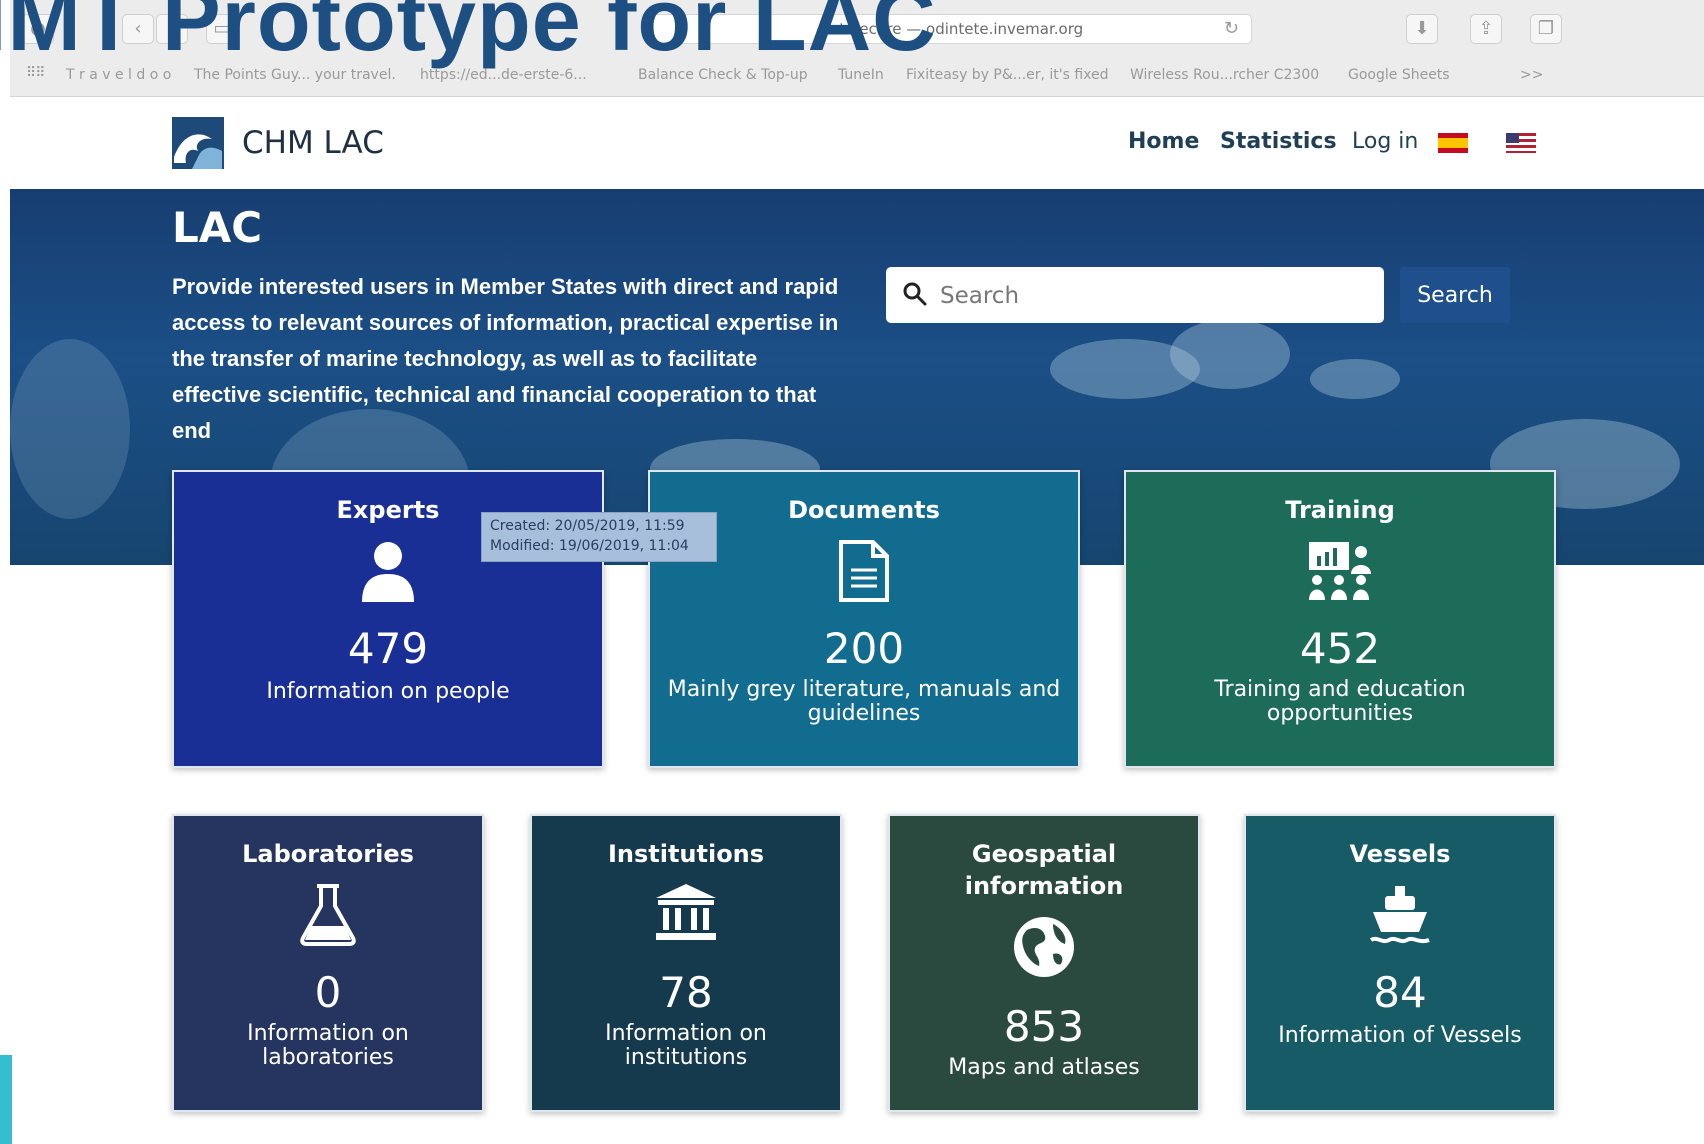 Image resolution: width=1704 pixels, height=1144 pixels. What do you see at coordinates (1340, 571) in the screenshot?
I see `training-icon` at bounding box center [1340, 571].